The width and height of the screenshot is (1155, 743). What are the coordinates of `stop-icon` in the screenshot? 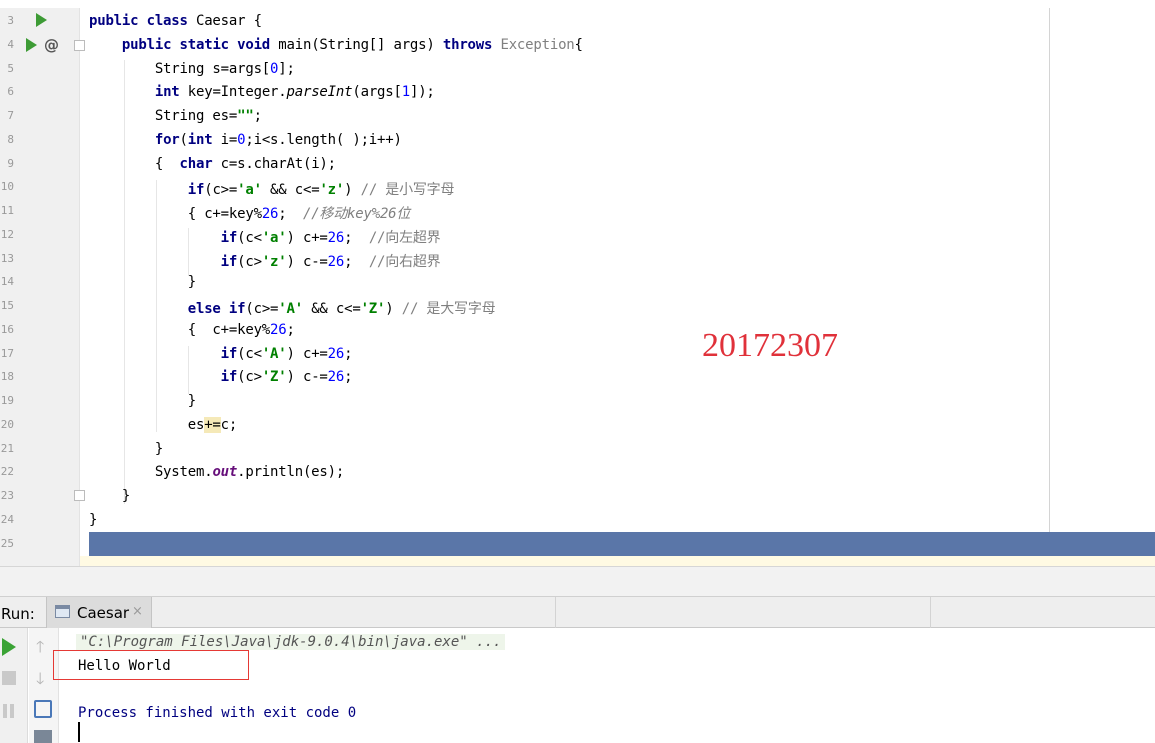 It's located at (9, 678).